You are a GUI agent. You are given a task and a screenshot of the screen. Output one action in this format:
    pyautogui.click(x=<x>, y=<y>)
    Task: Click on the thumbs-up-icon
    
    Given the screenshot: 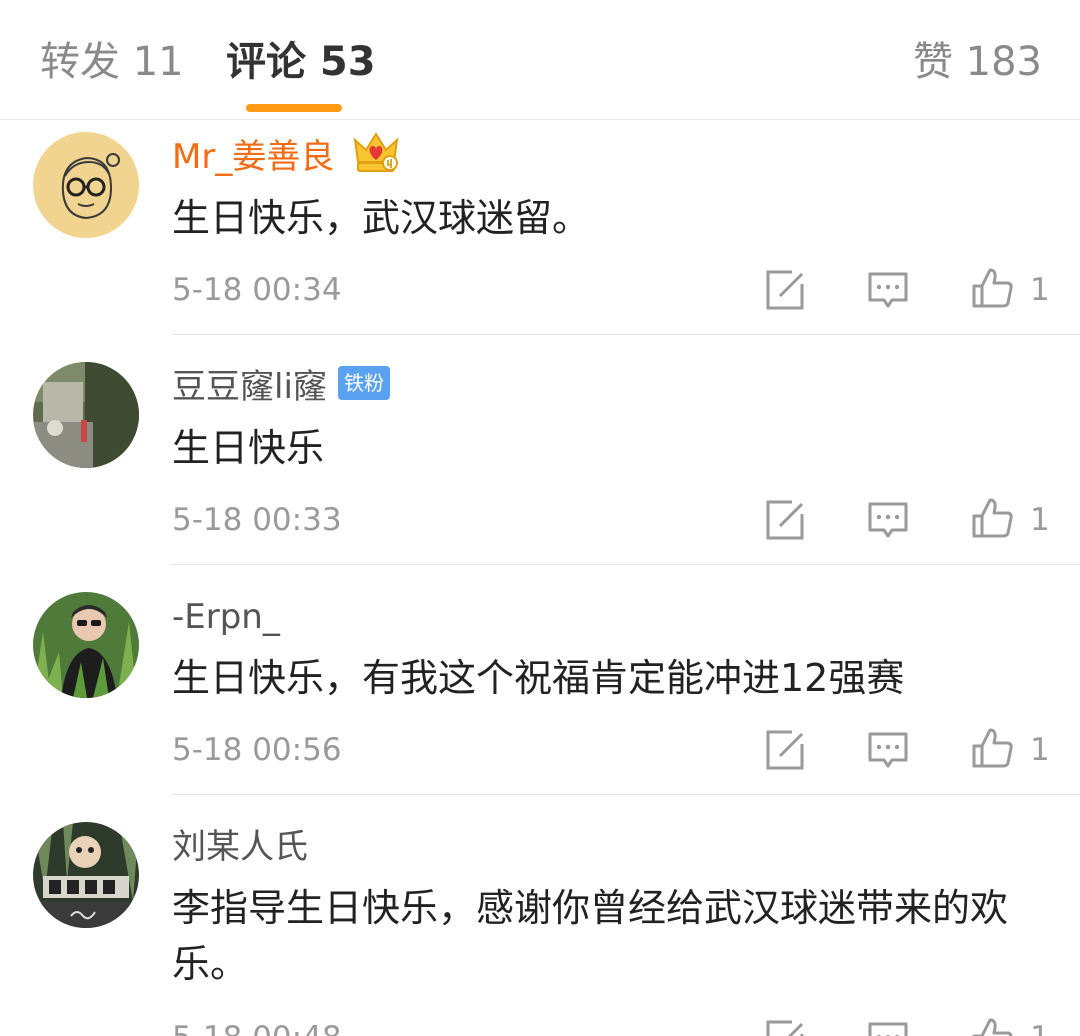 What is the action you would take?
    pyautogui.click(x=992, y=1026)
    